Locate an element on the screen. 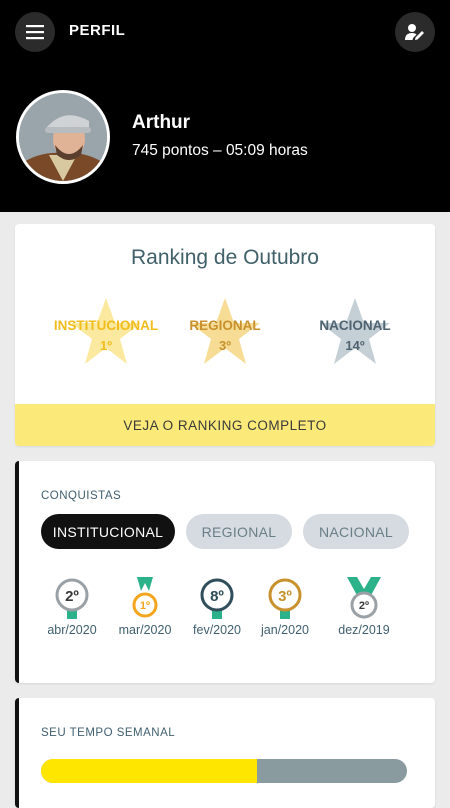 This screenshot has width=450, height=808. weekly-progress-bar is located at coordinates (224, 771).